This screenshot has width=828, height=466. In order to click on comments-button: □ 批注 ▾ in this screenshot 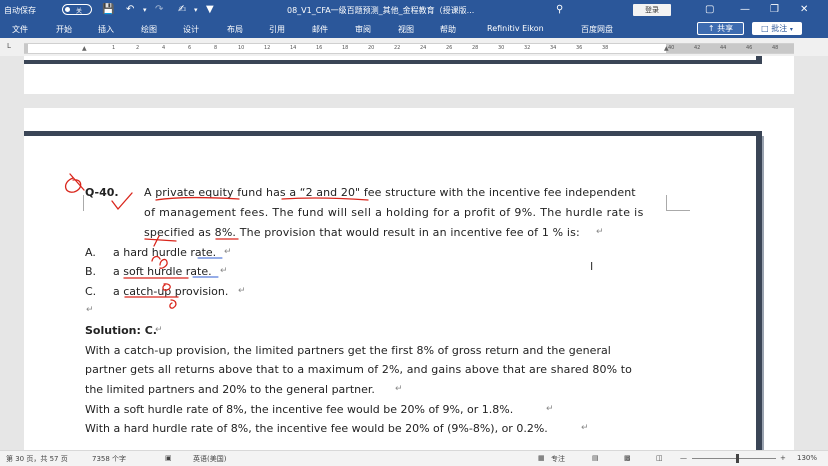, I will do `click(777, 28)`.